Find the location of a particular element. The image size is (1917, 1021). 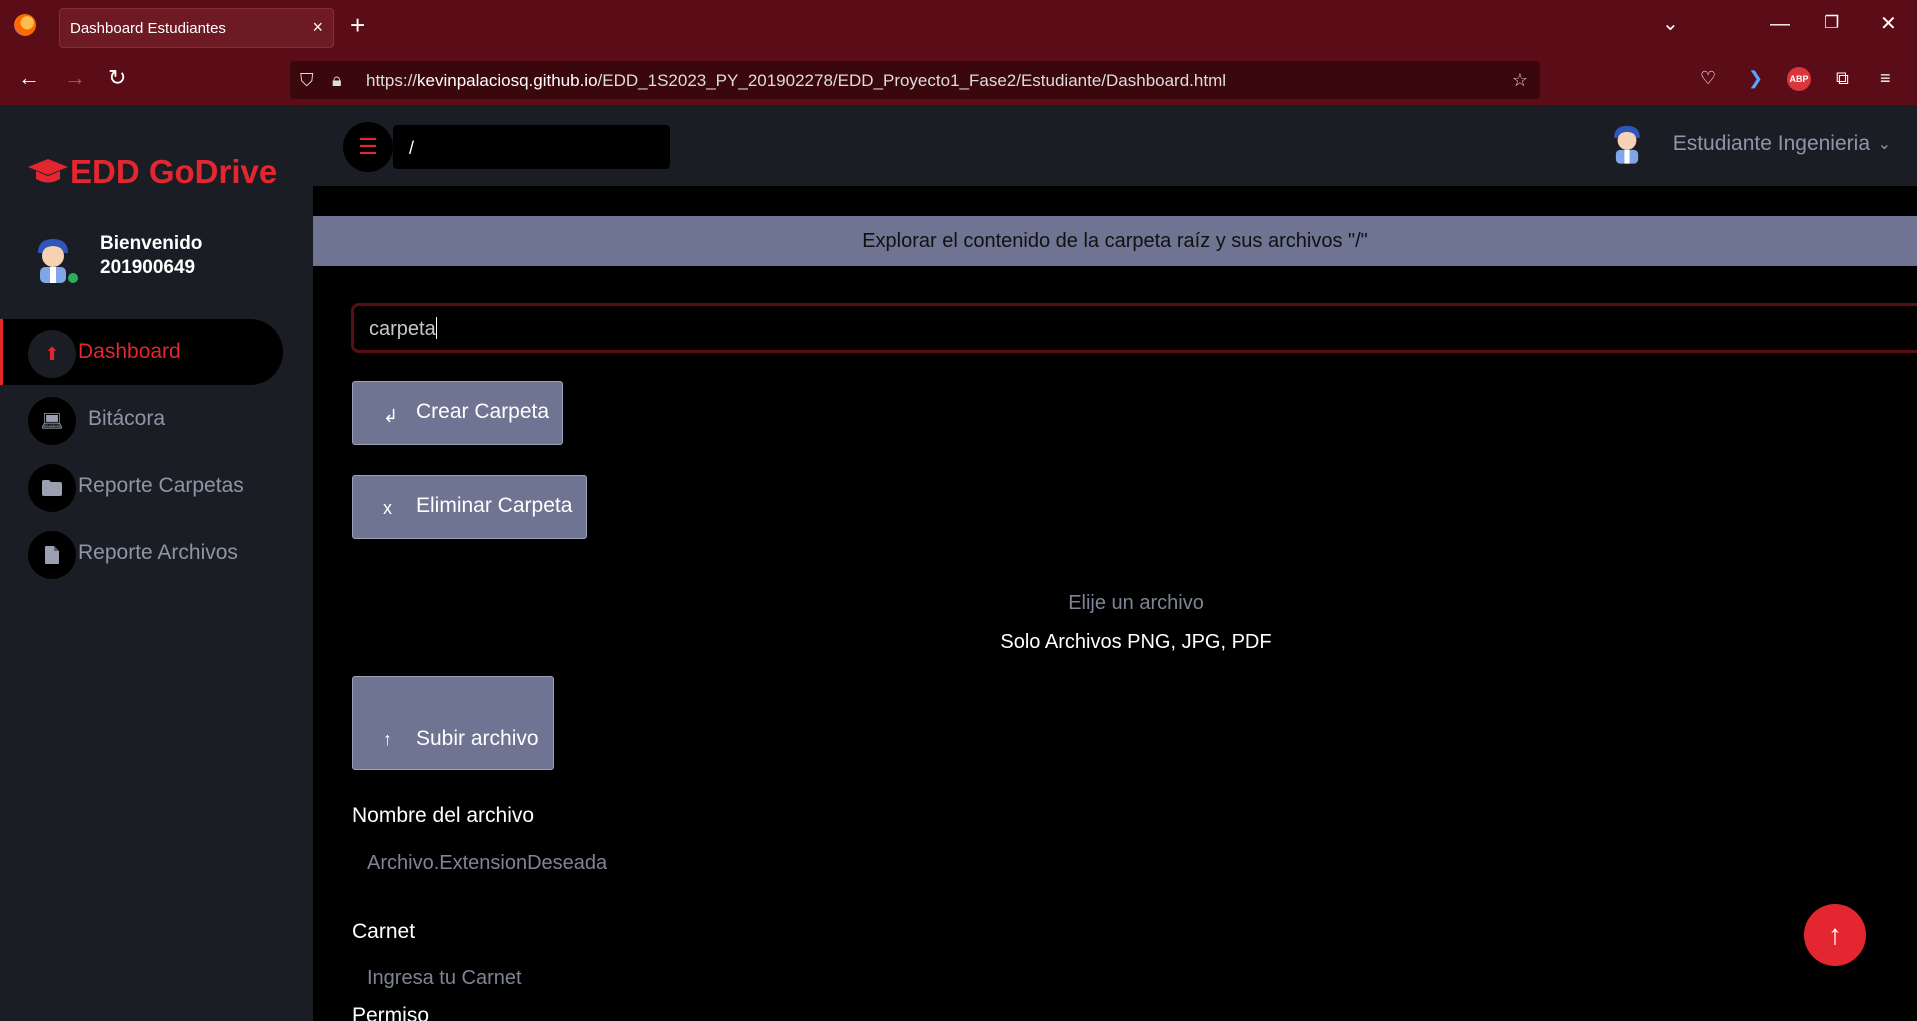

close-tab-icon: × is located at coordinates (317, 27).